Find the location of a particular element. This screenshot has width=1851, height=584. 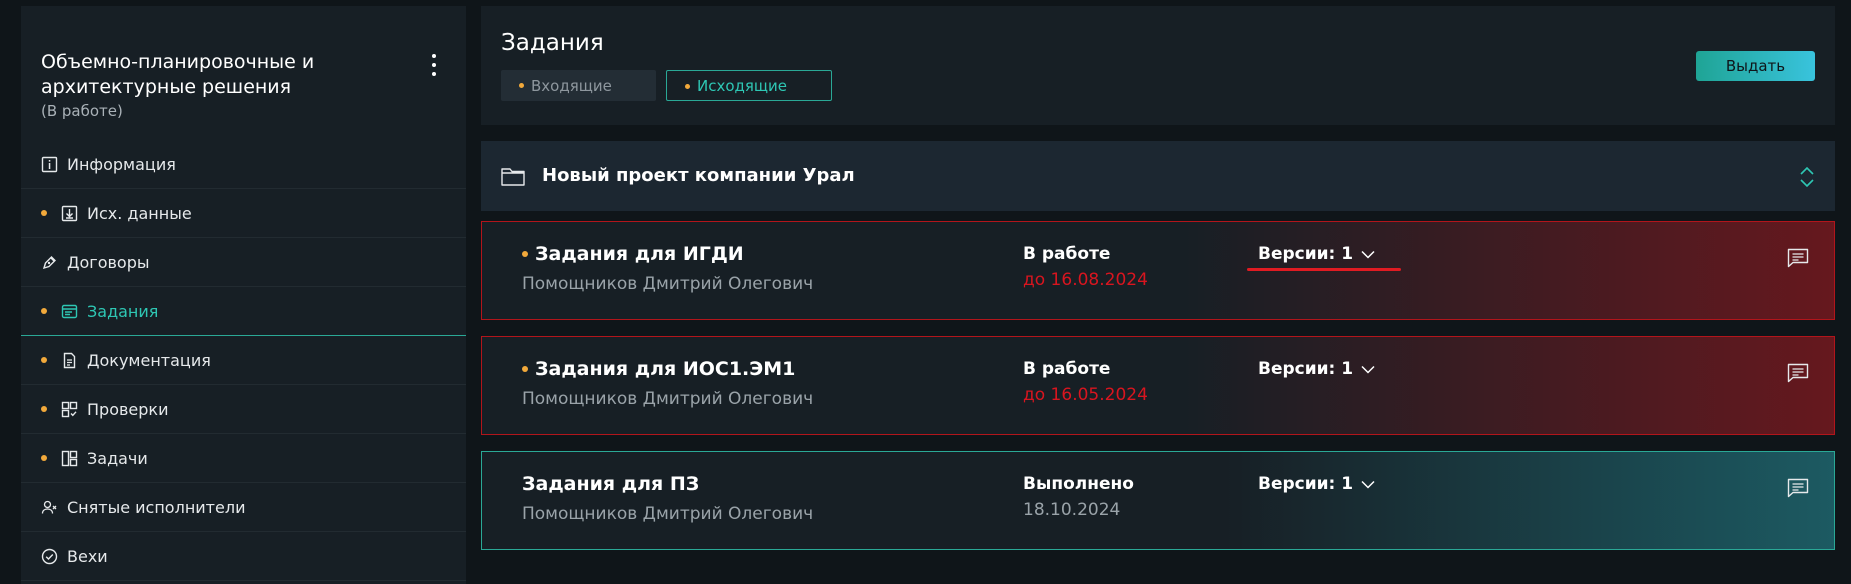

board-icon is located at coordinates (69, 458).